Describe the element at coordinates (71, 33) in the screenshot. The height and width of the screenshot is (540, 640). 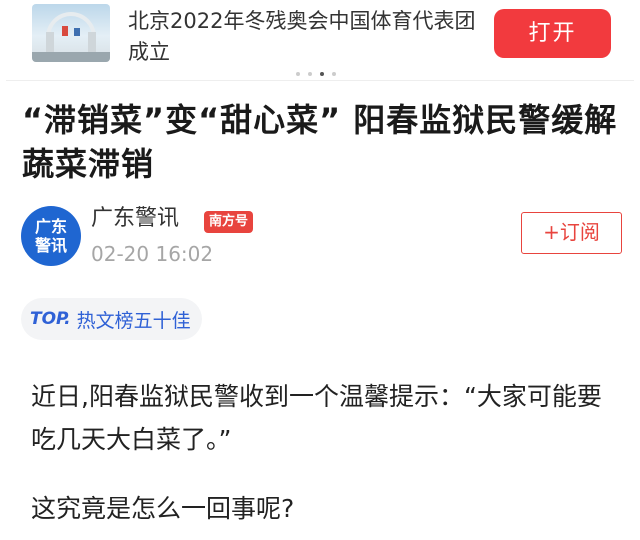
I see `banner-thumbnail-image` at that location.